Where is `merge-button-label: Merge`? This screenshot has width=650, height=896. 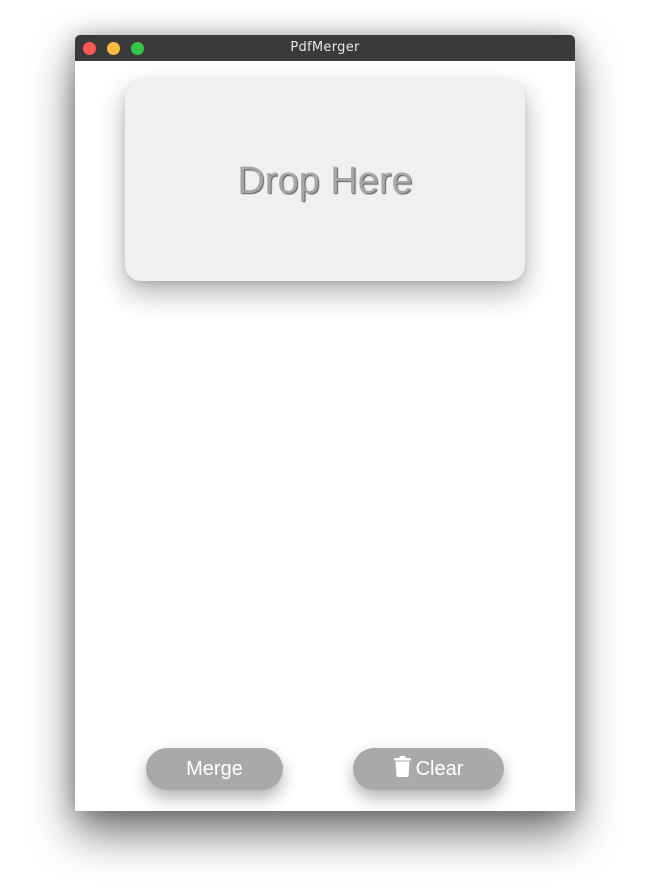
merge-button-label: Merge is located at coordinates (214, 768).